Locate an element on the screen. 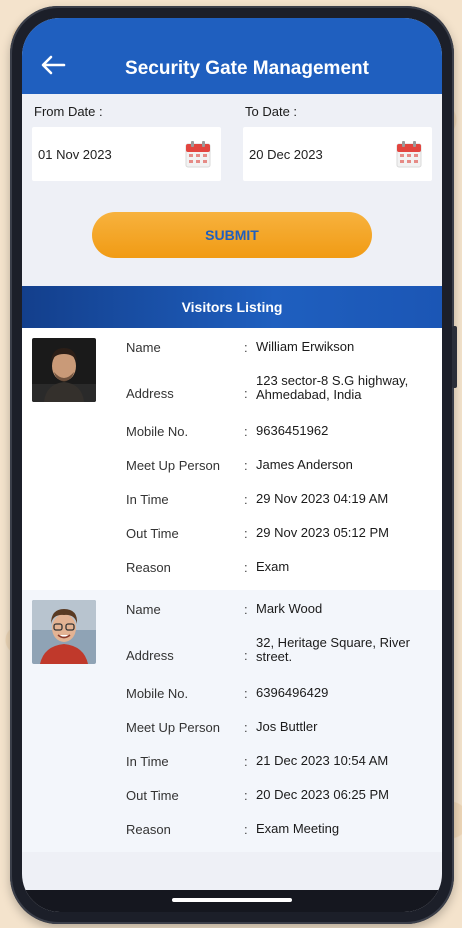 This screenshot has width=462, height=928. visitor-reason-value: Exam is located at coordinates (273, 566).